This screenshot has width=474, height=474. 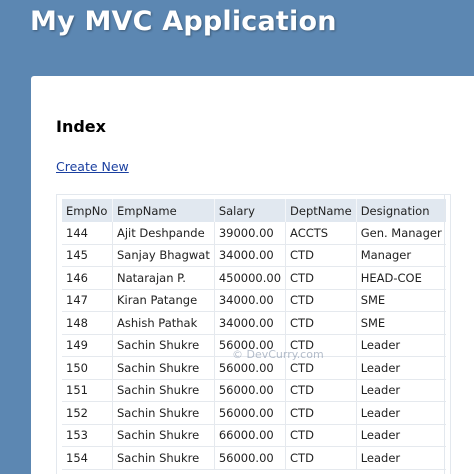 I want to click on dept-name-cell: ACCTS, so click(x=321, y=233).